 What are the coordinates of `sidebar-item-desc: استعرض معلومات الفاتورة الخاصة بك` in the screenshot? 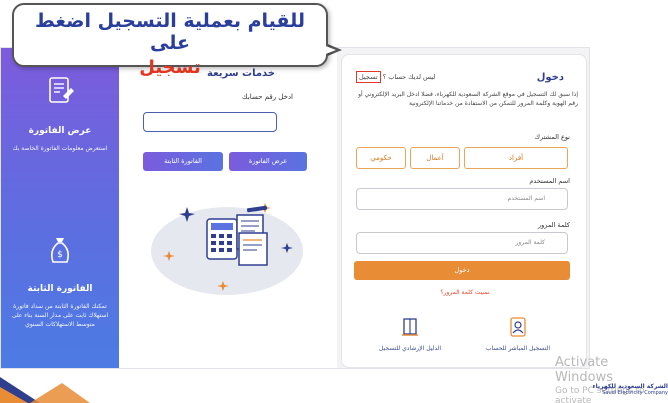 It's located at (60, 148).